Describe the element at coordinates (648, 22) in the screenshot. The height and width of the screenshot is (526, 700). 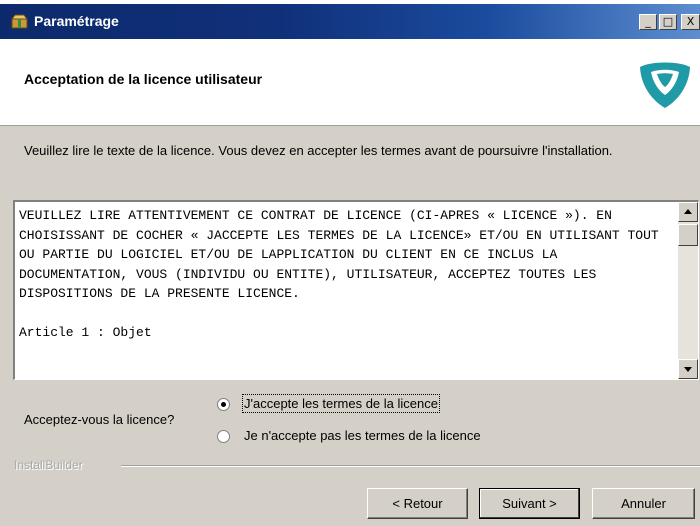
I see `minimize-button: _` at that location.